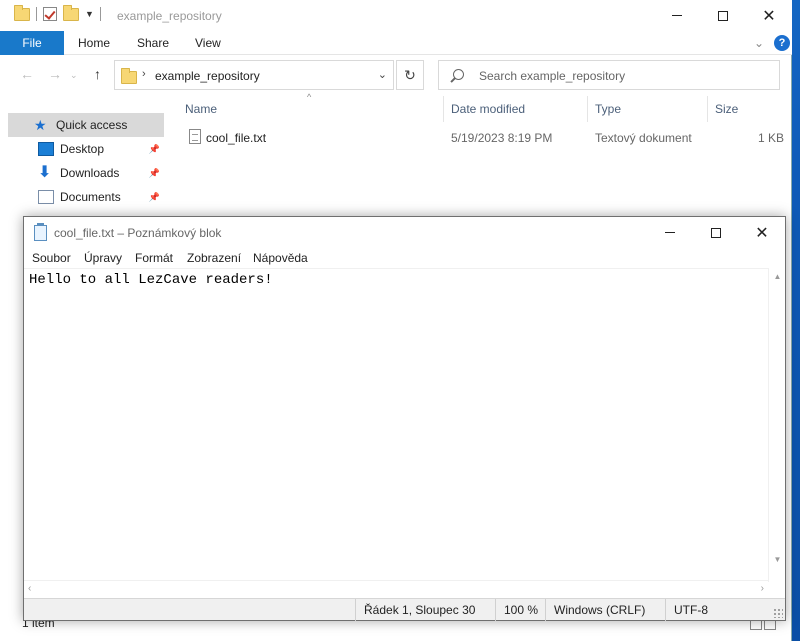 The height and width of the screenshot is (641, 800). What do you see at coordinates (90, 197) in the screenshot?
I see `sidebar-item-label: Documents` at bounding box center [90, 197].